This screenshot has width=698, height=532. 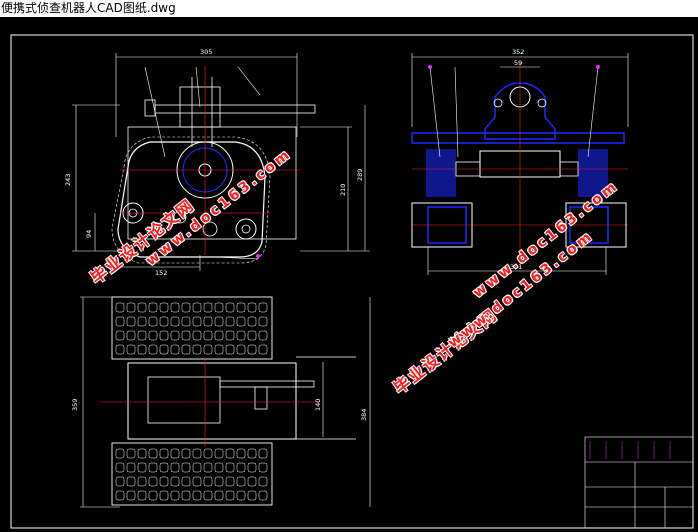 I want to click on dim-top-height-right: 384, so click(x=364, y=415).